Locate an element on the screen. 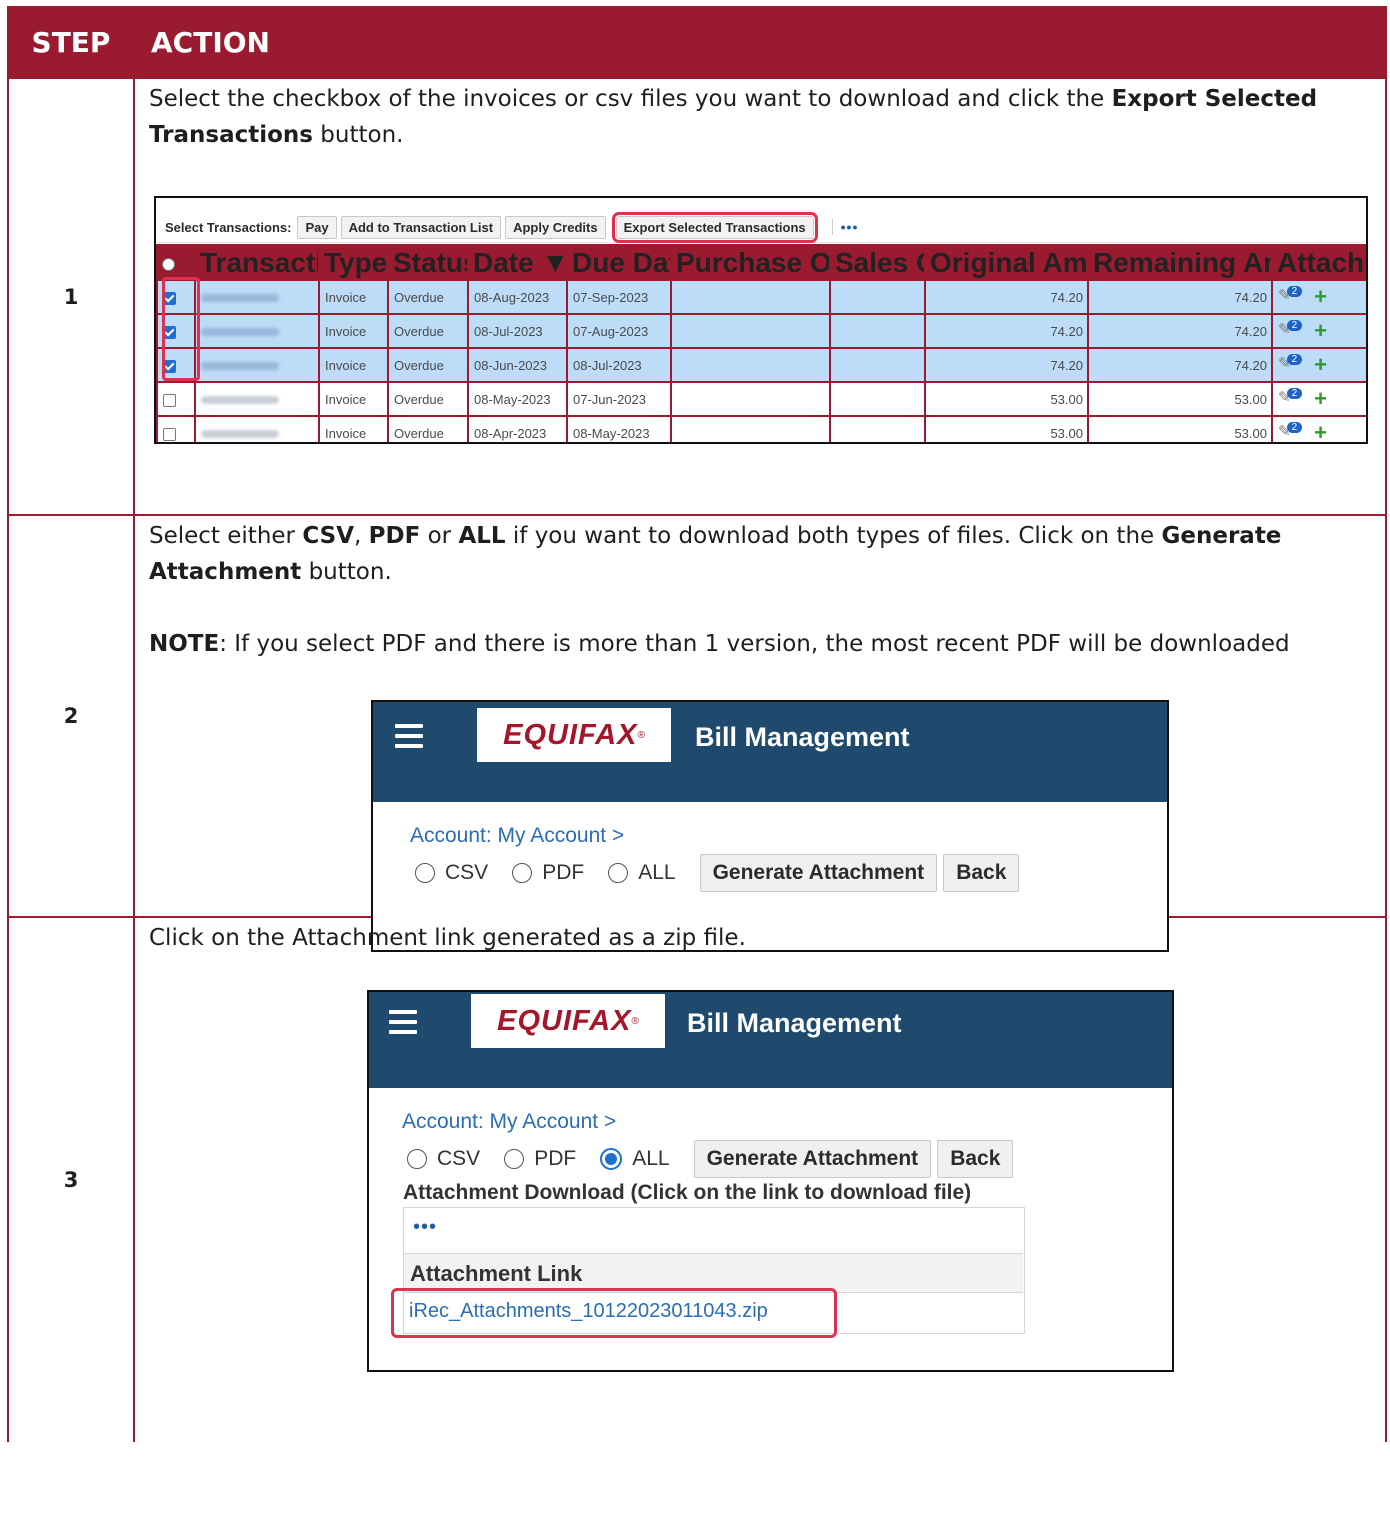 This screenshot has width=1390, height=1523. checkbox-highlight is located at coordinates (181, 329).